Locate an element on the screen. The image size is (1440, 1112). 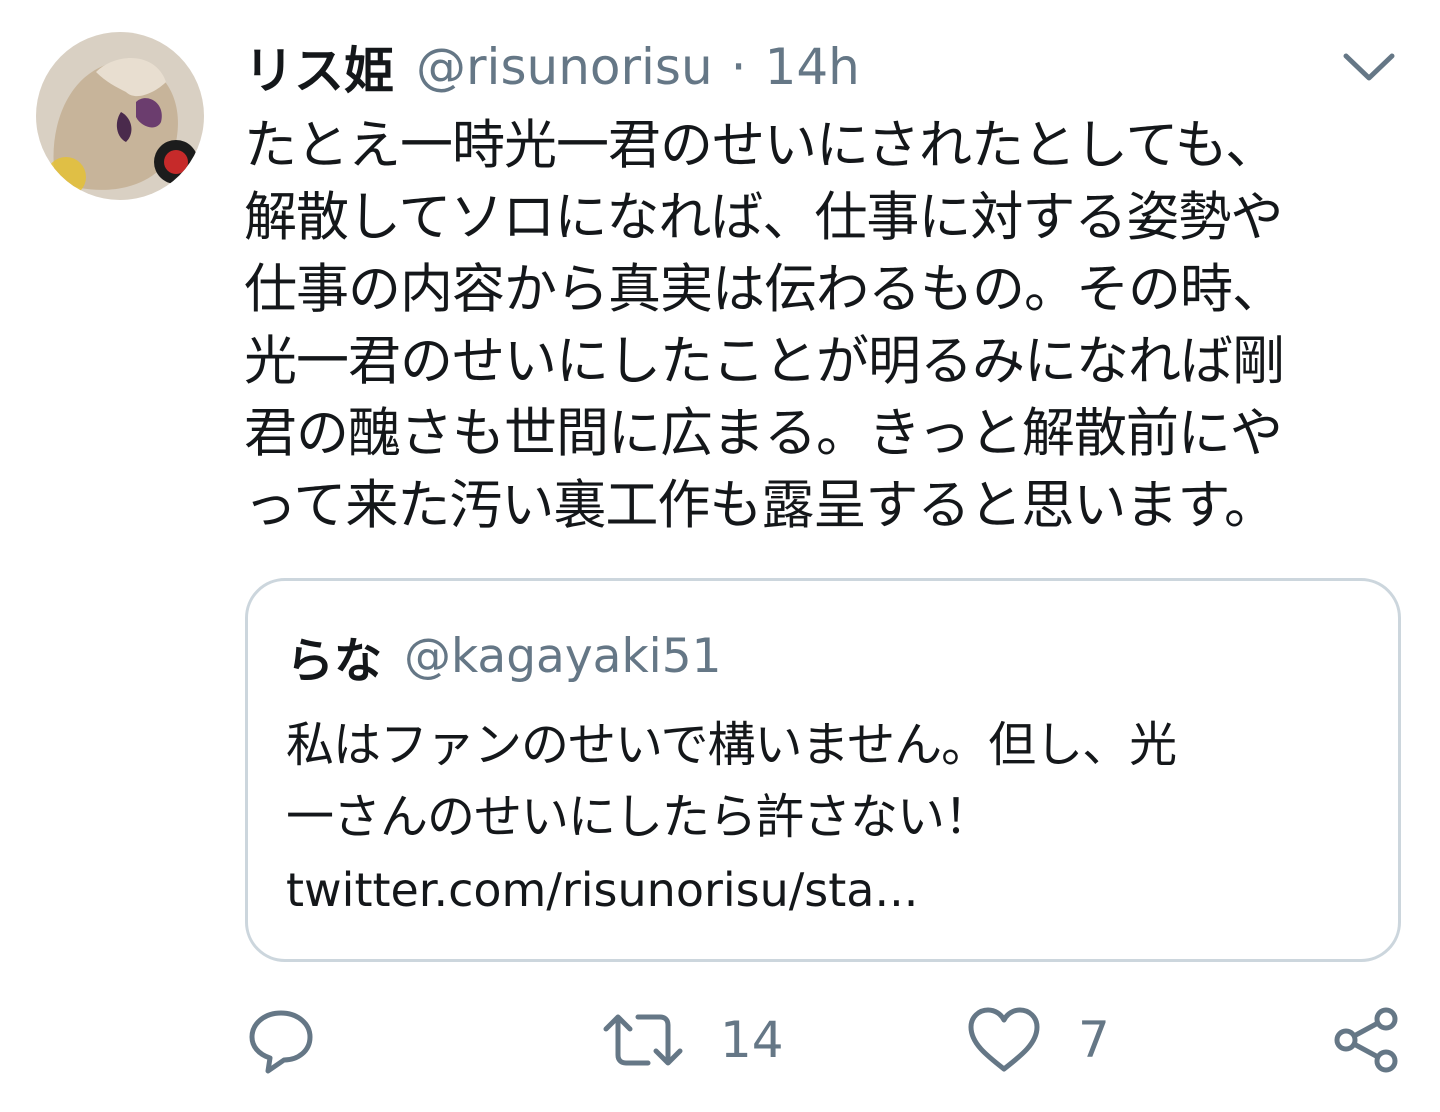
reply-button is located at coordinates (299, 1040).